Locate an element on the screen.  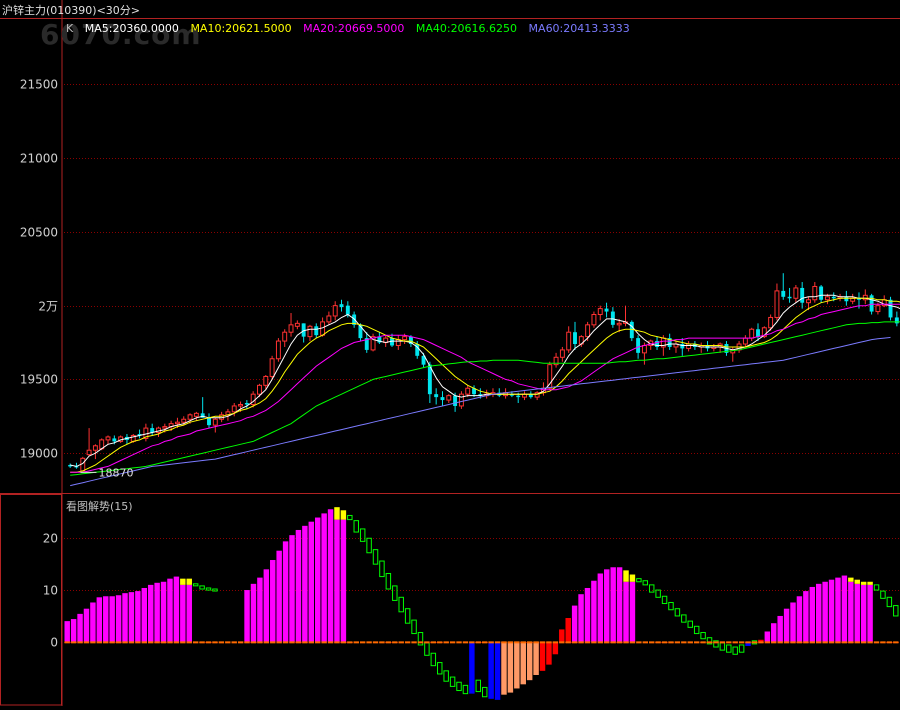
sub-y-tick-label: 20 is located at coordinates (50, 539).